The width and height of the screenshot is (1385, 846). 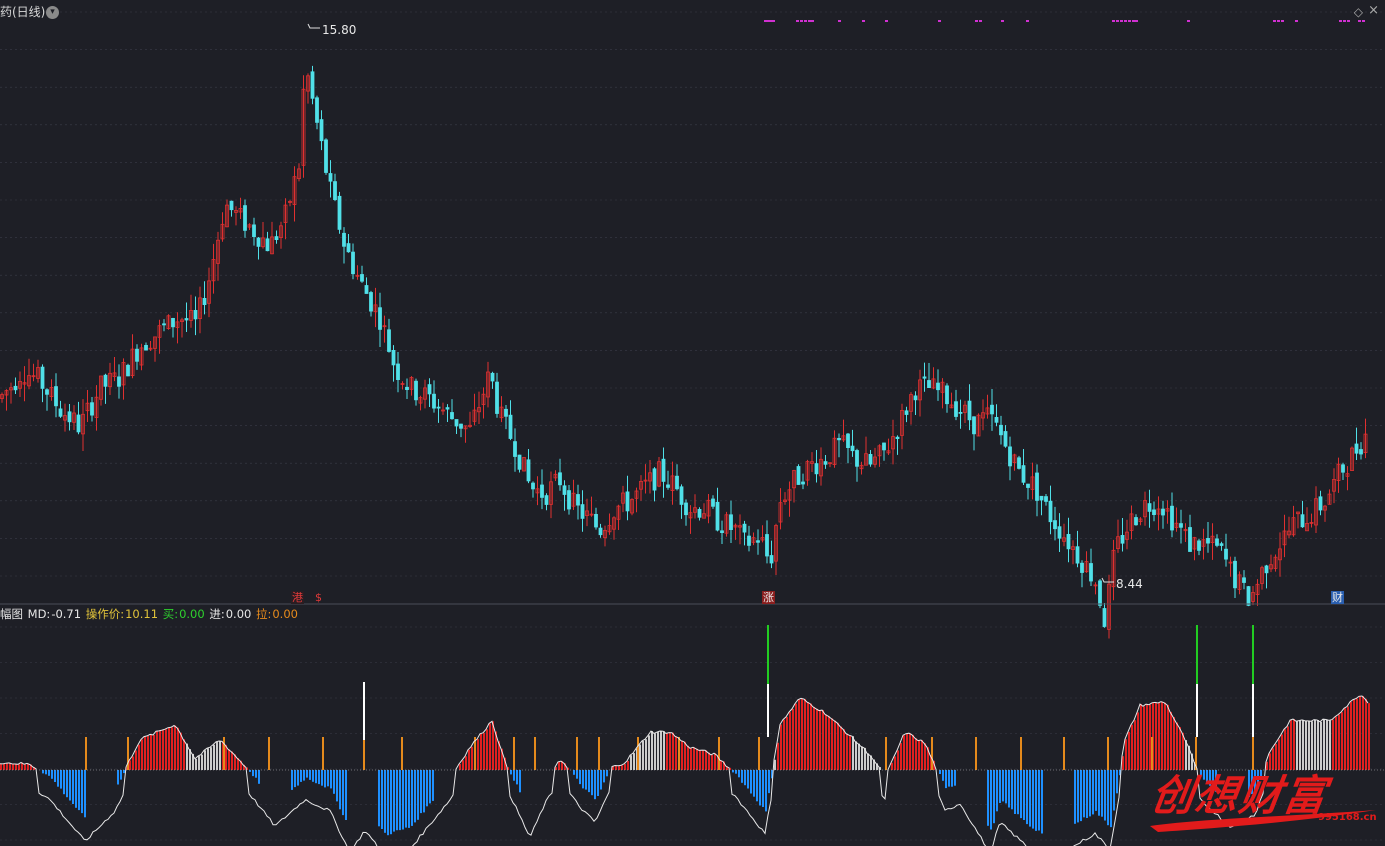 I want to click on event-badge-cai: 财, so click(x=1337, y=597).